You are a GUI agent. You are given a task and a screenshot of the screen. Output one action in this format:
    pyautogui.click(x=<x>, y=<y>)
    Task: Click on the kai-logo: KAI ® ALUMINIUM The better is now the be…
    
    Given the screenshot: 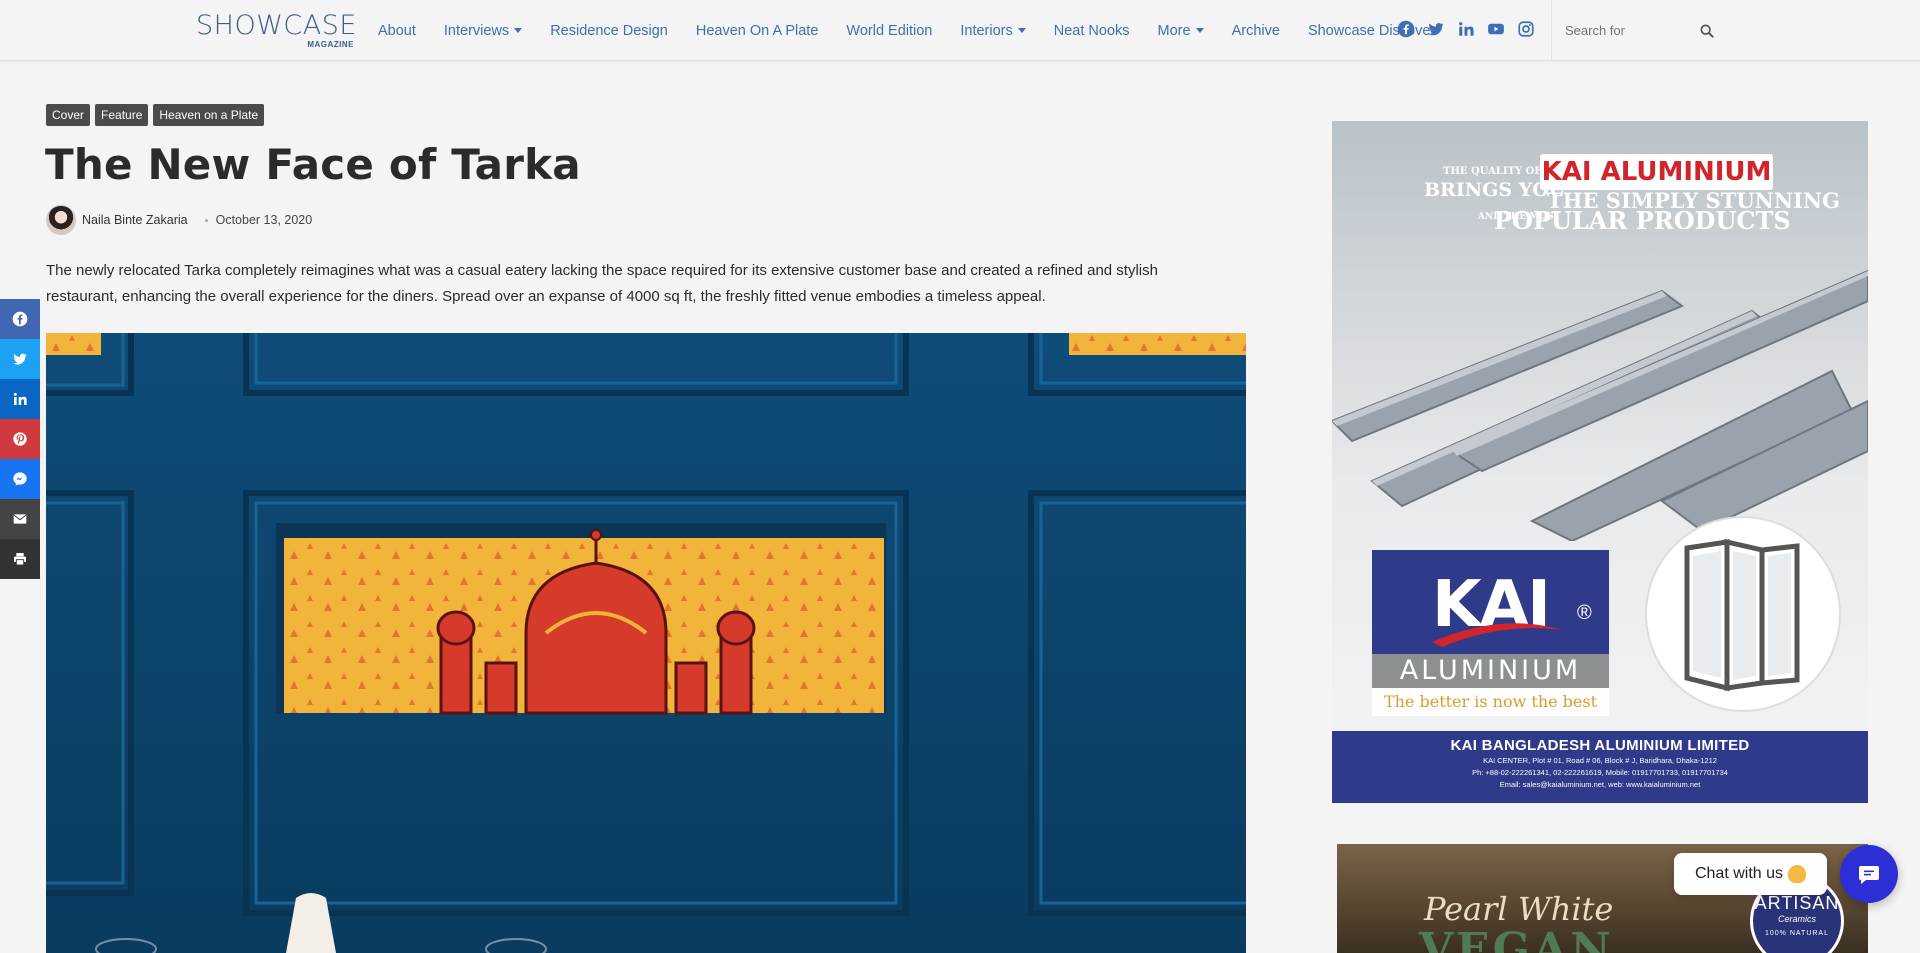 What is the action you would take?
    pyautogui.click(x=1490, y=633)
    